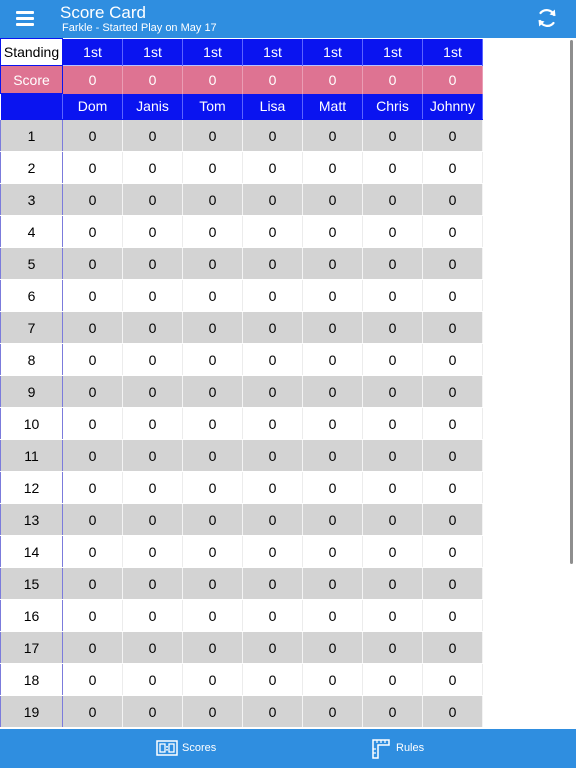  What do you see at coordinates (571, 302) in the screenshot?
I see `vertical-scrollbar` at bounding box center [571, 302].